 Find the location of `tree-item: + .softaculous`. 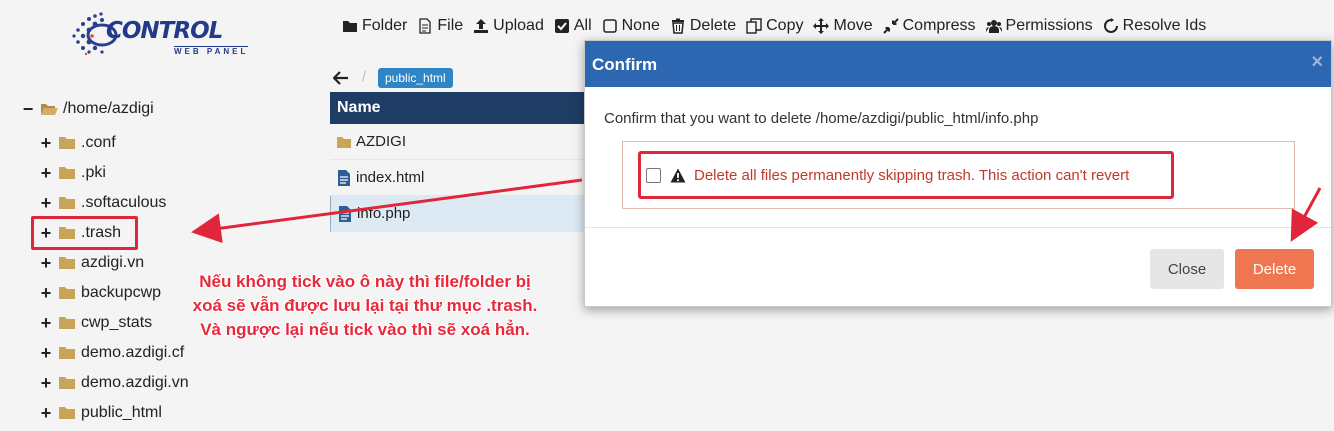

tree-item: + .softaculous is located at coordinates (103, 203).